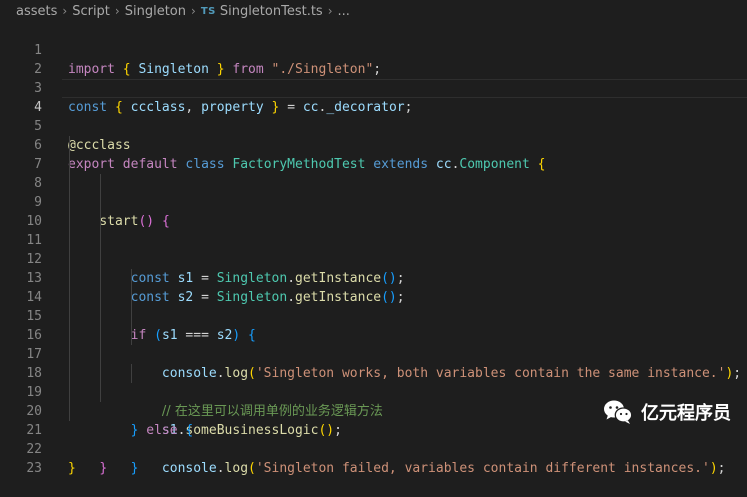 This screenshot has height=497, width=747. What do you see at coordinates (271, 11) in the screenshot?
I see `breadcrumb-item-file: SingletonTest.ts` at bounding box center [271, 11].